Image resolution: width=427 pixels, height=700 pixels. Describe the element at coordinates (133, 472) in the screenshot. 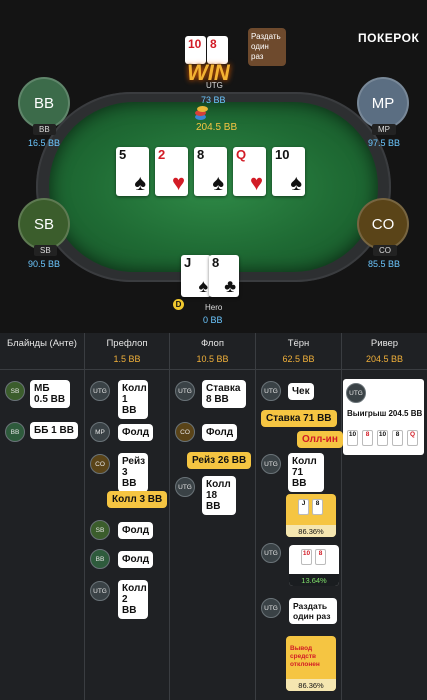

I see `action-preflop-3: Рейз 3 BB` at that location.